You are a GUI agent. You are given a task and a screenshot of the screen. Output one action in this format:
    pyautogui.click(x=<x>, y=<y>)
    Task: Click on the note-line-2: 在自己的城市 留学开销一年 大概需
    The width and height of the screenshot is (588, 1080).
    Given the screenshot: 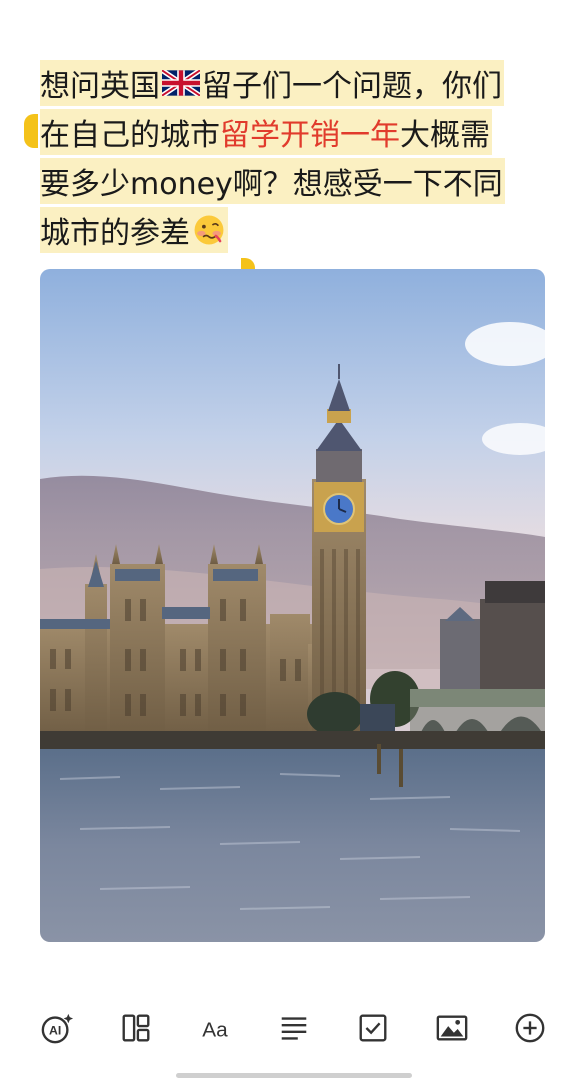 What is the action you would take?
    pyautogui.click(x=296, y=131)
    